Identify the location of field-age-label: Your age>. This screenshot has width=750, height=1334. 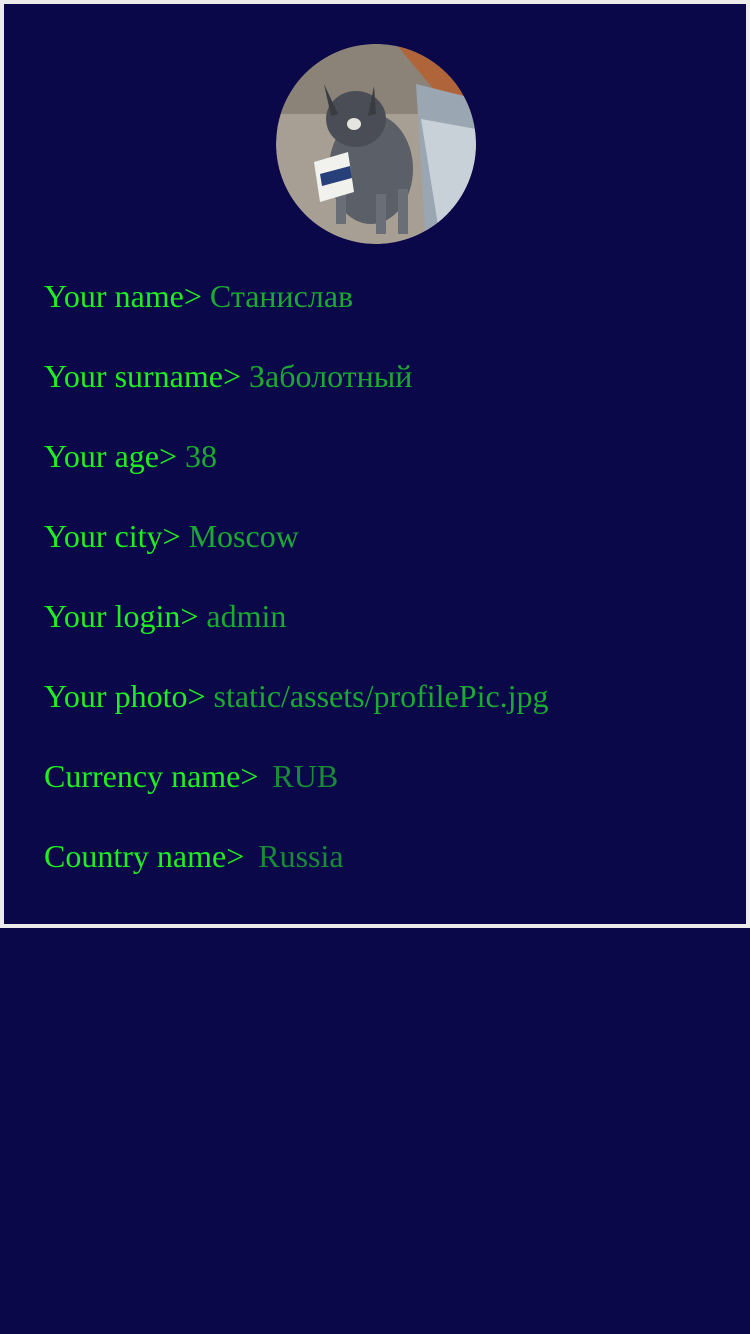
(111, 456).